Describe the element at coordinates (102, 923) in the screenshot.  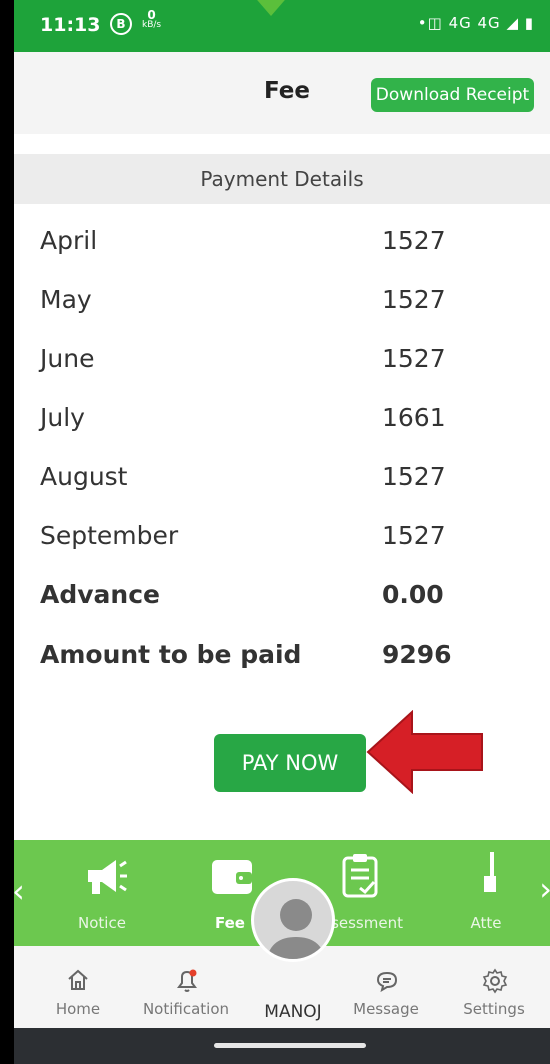
I see `module-label: Notice` at that location.